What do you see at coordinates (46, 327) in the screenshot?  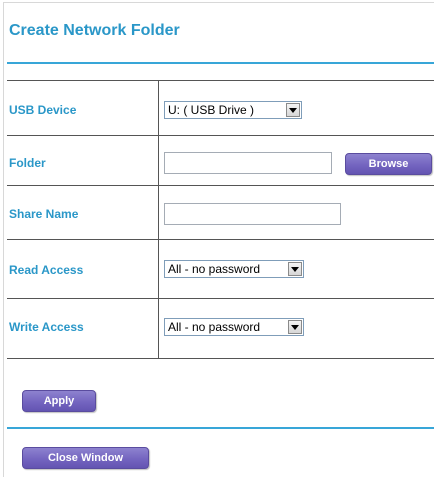 I see `write-access-label: Write Access` at bounding box center [46, 327].